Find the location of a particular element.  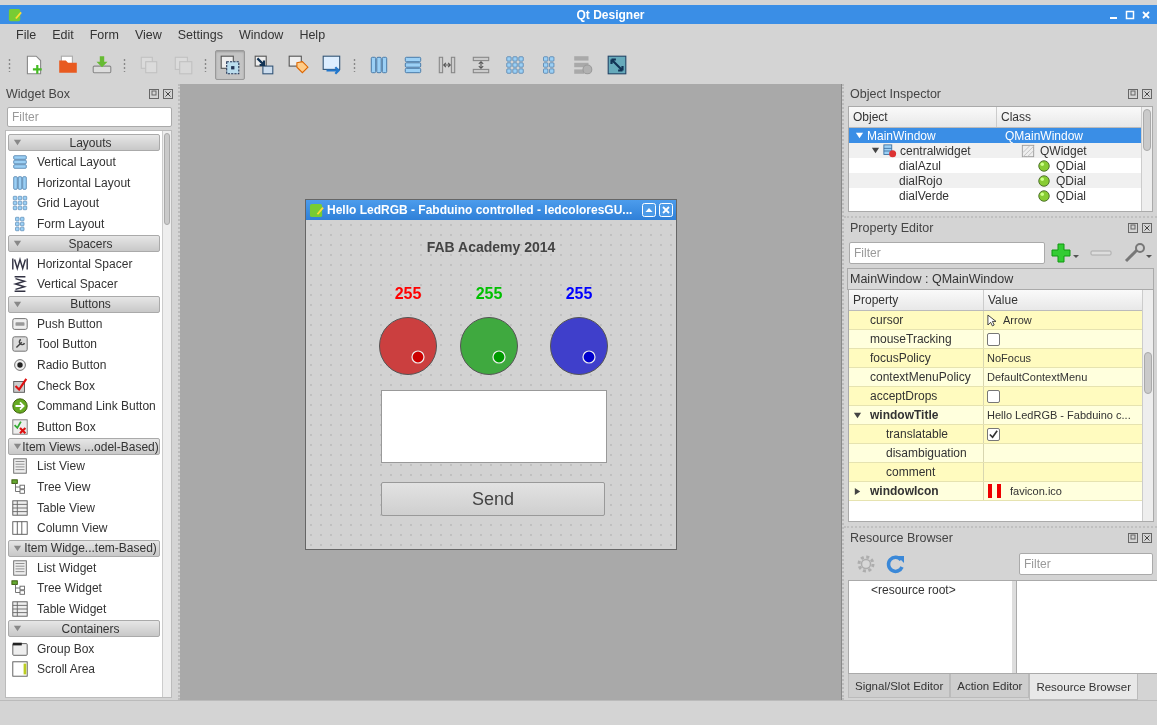

select-widget-button is located at coordinates (230, 65).